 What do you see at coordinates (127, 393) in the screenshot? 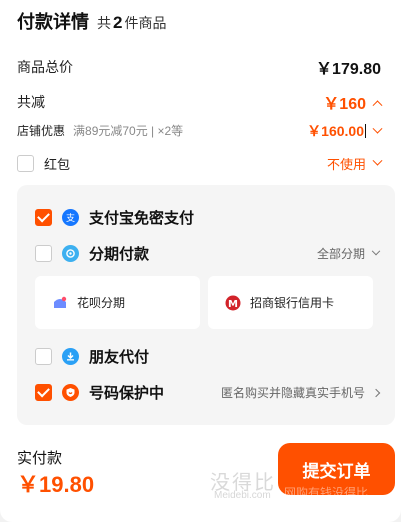
I see `privacy-label: 号码保护中` at bounding box center [127, 393].